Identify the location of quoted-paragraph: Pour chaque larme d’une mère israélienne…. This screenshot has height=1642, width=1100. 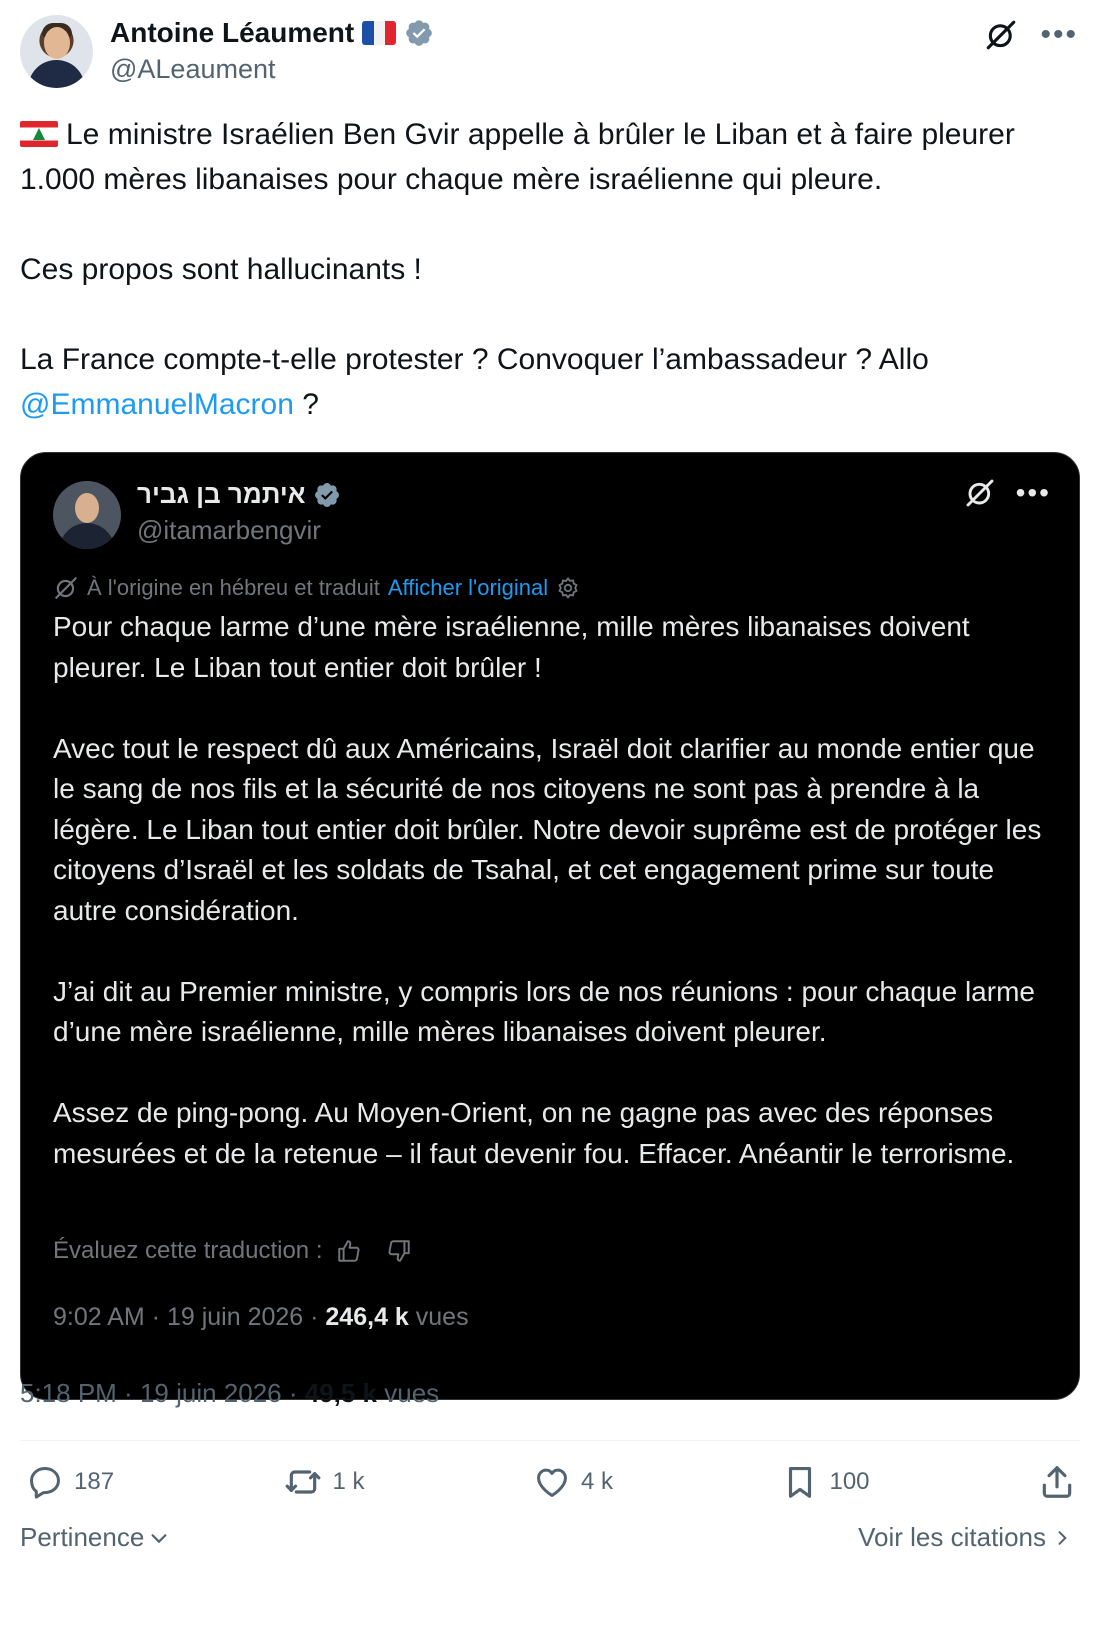
(511, 647).